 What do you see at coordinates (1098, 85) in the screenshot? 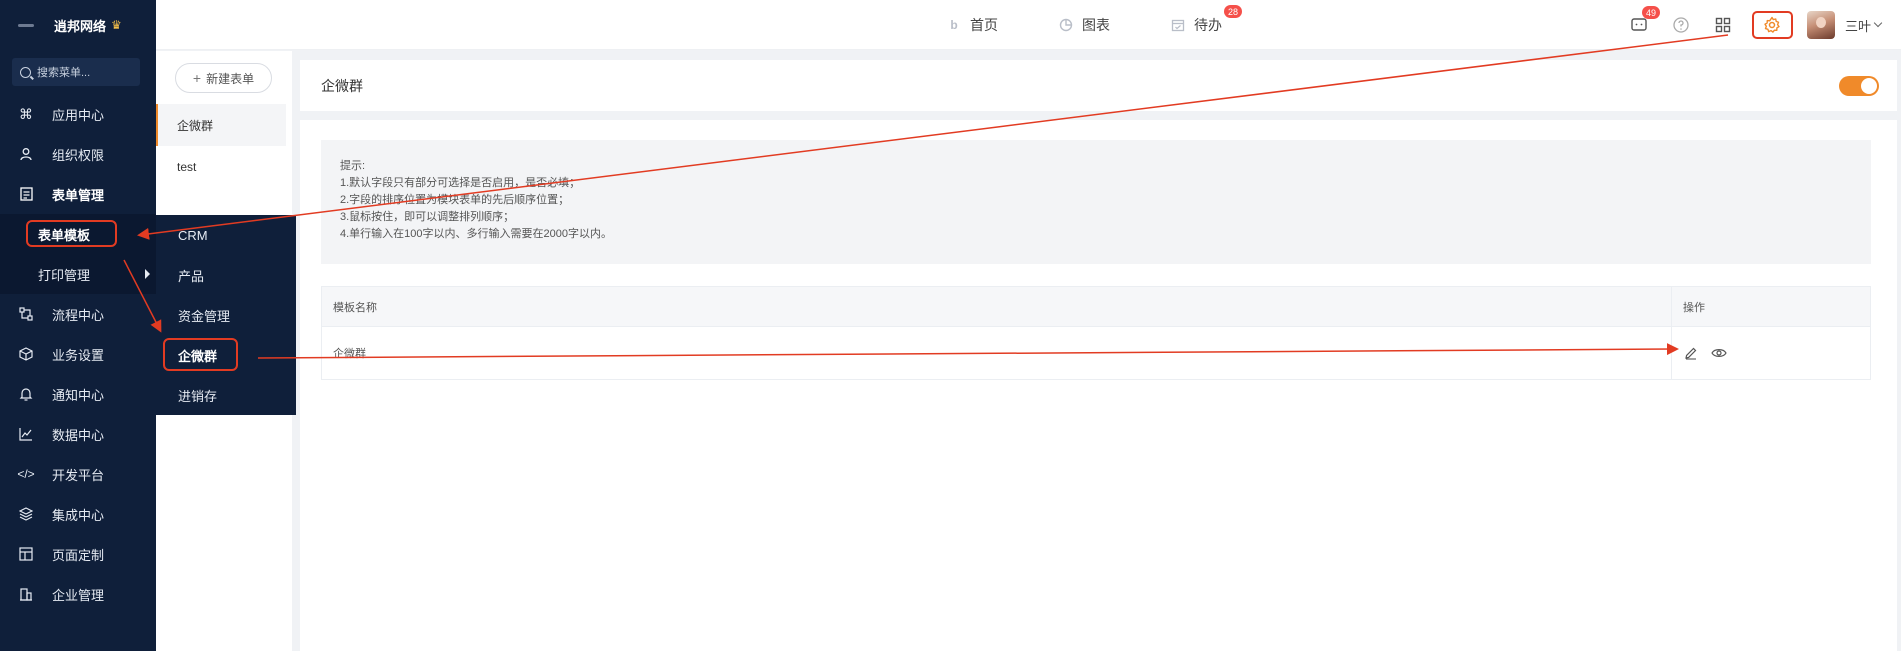
I see `page-title-bar: 企微群` at bounding box center [1098, 85].